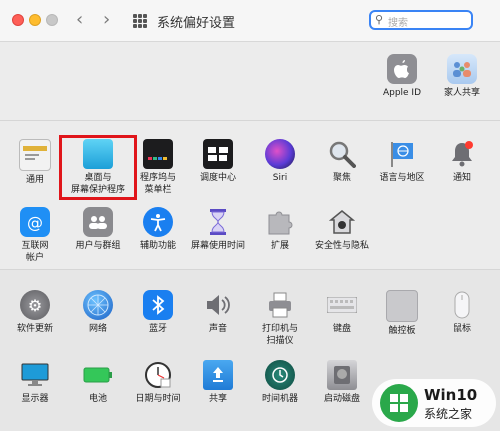  I want to click on software-update-icon: ⚙, so click(35, 305).